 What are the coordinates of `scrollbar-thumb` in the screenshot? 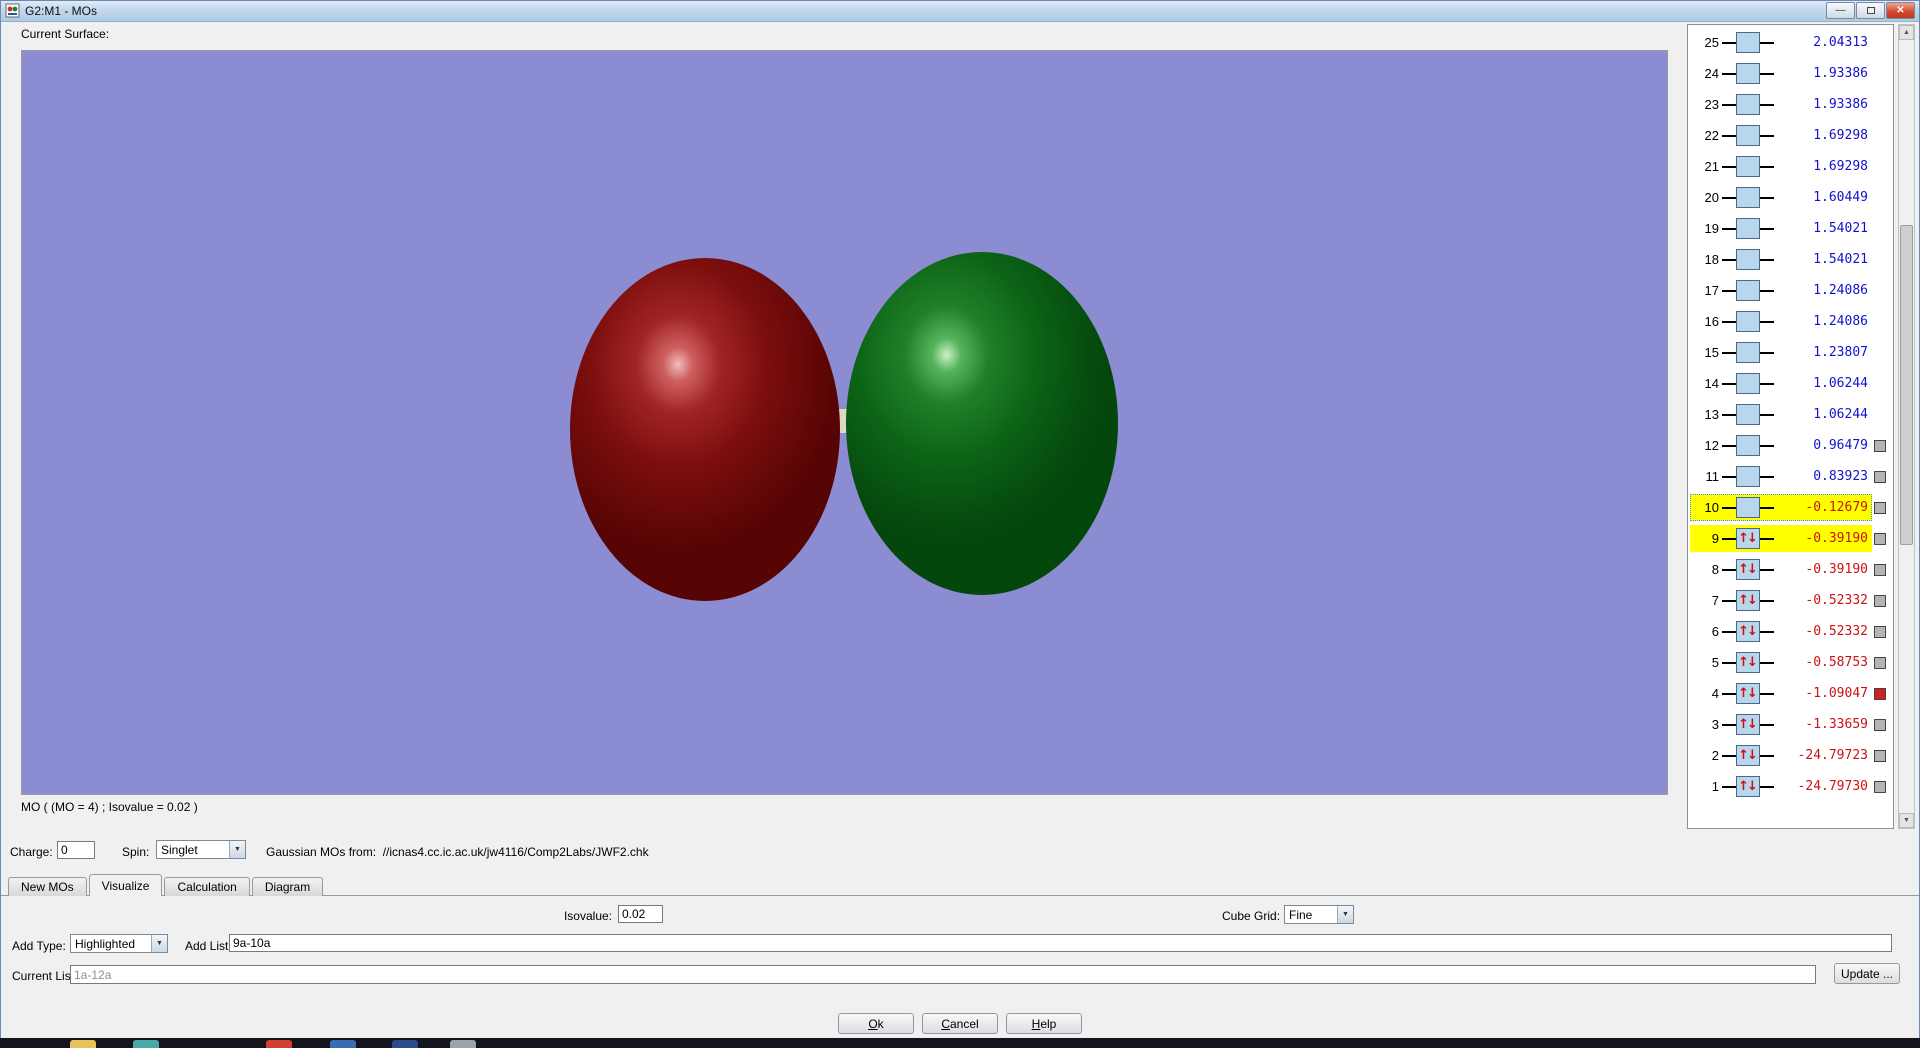 It's located at (1906, 385).